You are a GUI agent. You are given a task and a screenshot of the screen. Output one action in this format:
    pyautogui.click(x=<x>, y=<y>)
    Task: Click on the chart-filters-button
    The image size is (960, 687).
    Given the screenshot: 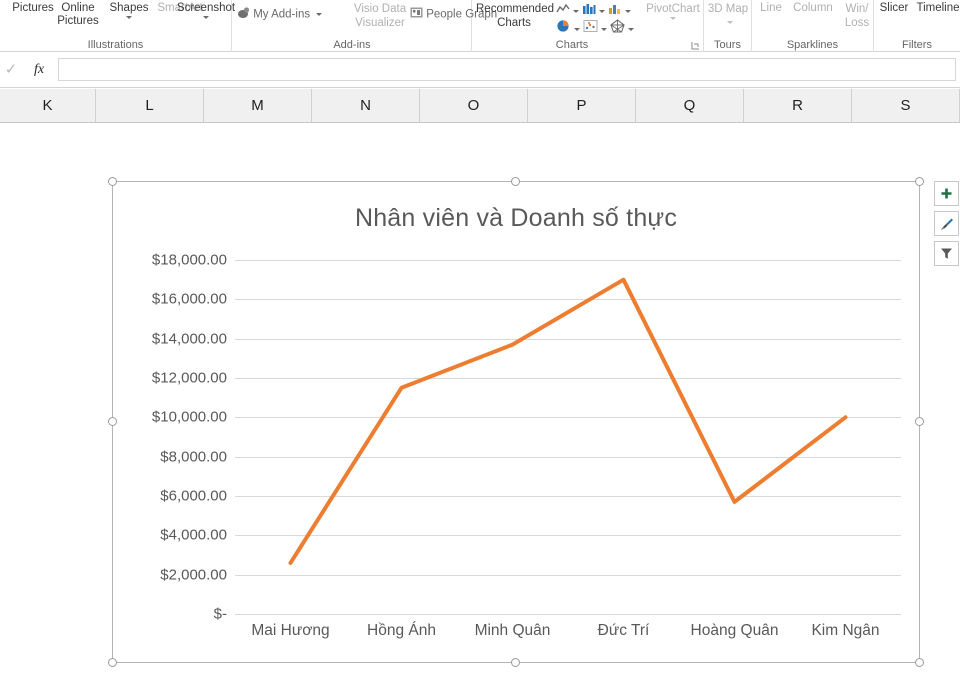 What is the action you would take?
    pyautogui.click(x=946, y=253)
    